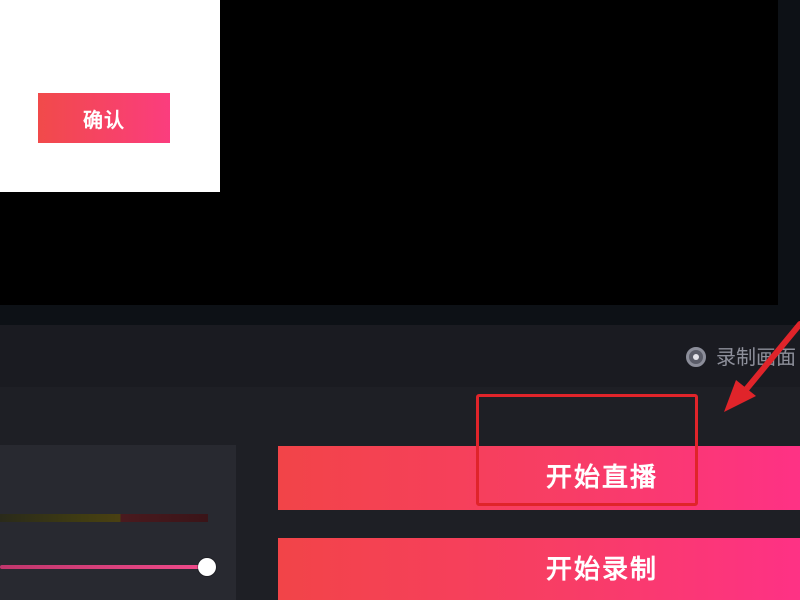  Describe the element at coordinates (104, 518) in the screenshot. I see `audio-level-meter` at that location.